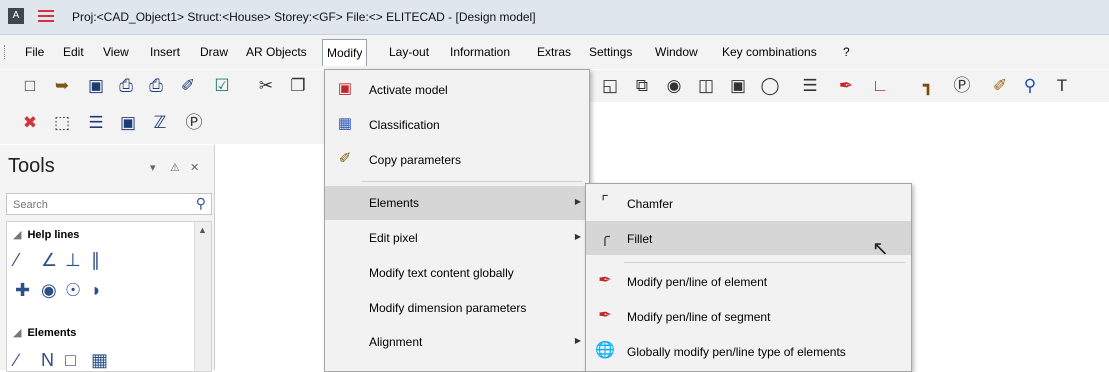 This screenshot has height=372, width=1109. I want to click on menubar-grip, so click(5, 52).